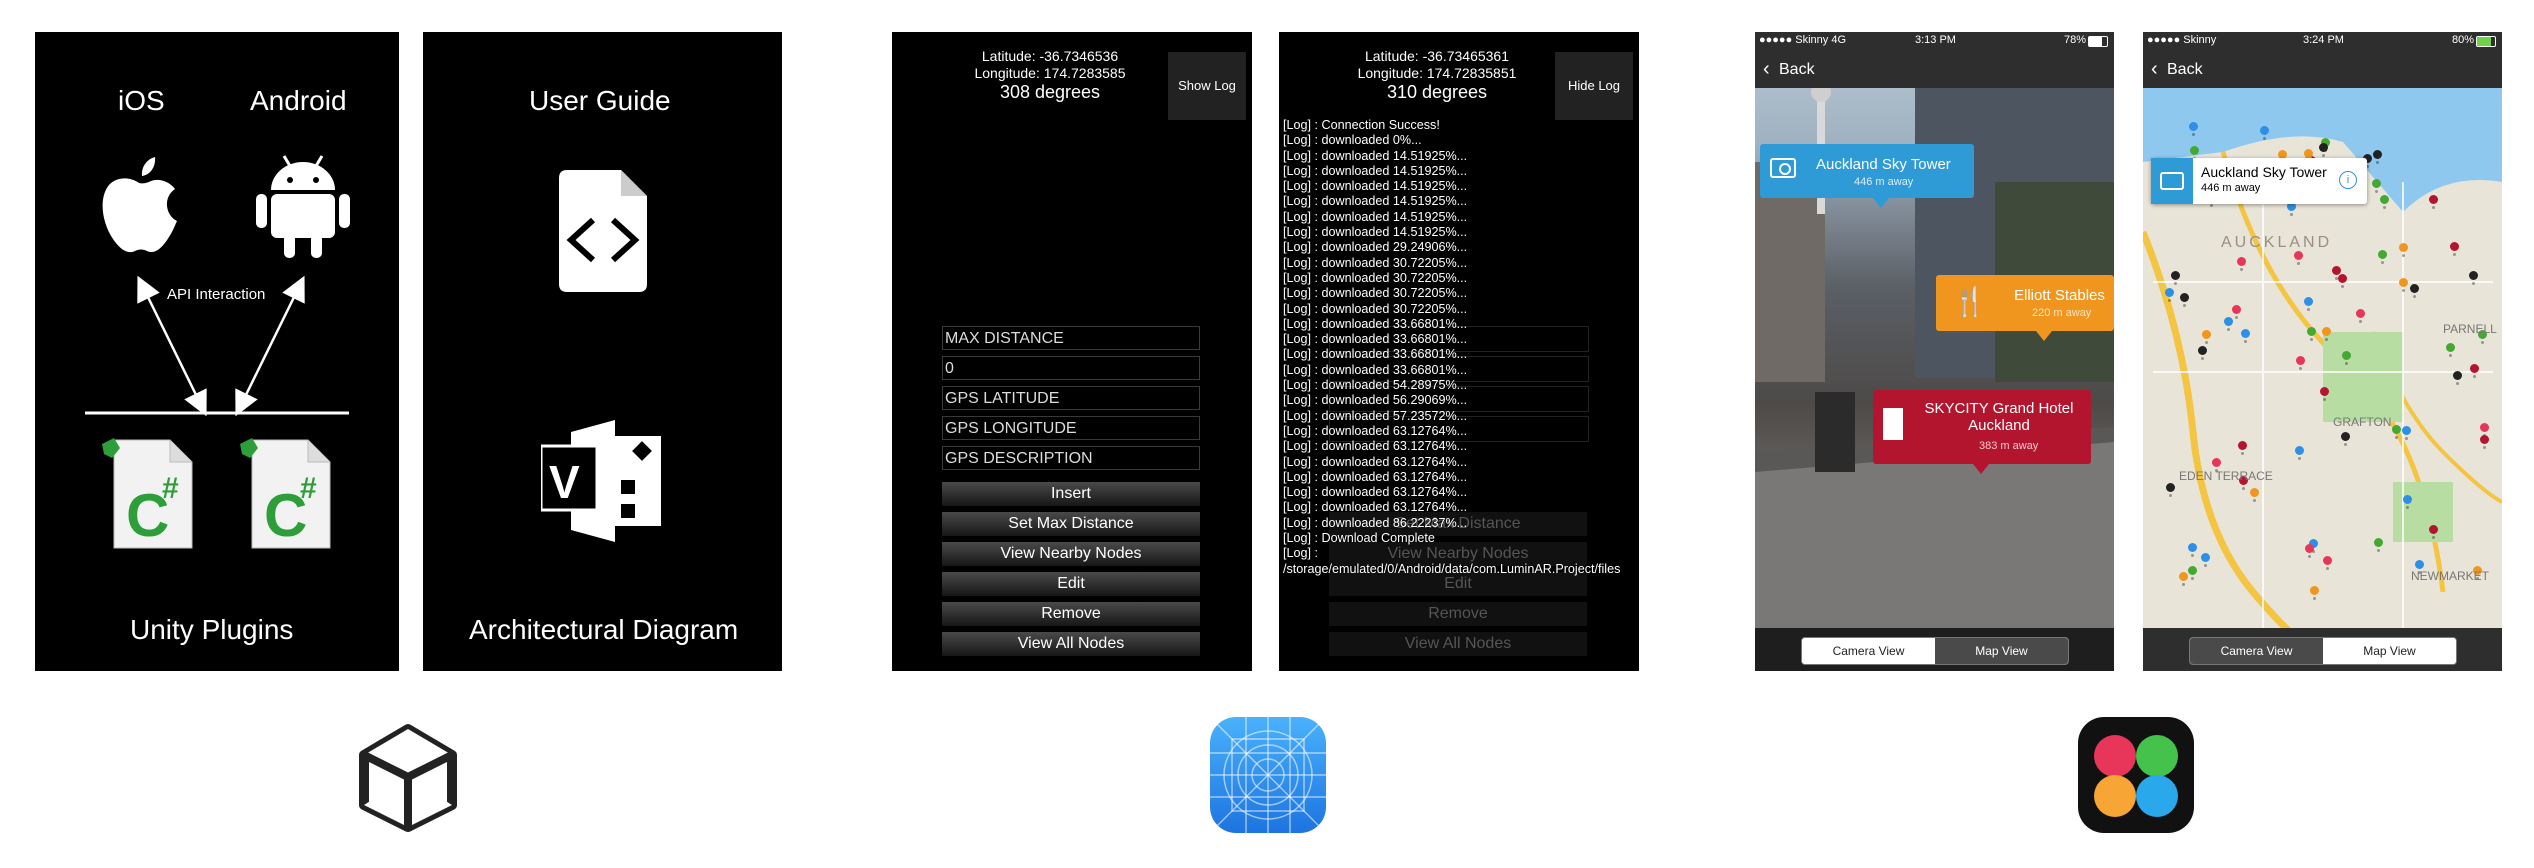 The width and height of the screenshot is (2534, 868). I want to click on distance-value-field: 0, so click(1071, 368).